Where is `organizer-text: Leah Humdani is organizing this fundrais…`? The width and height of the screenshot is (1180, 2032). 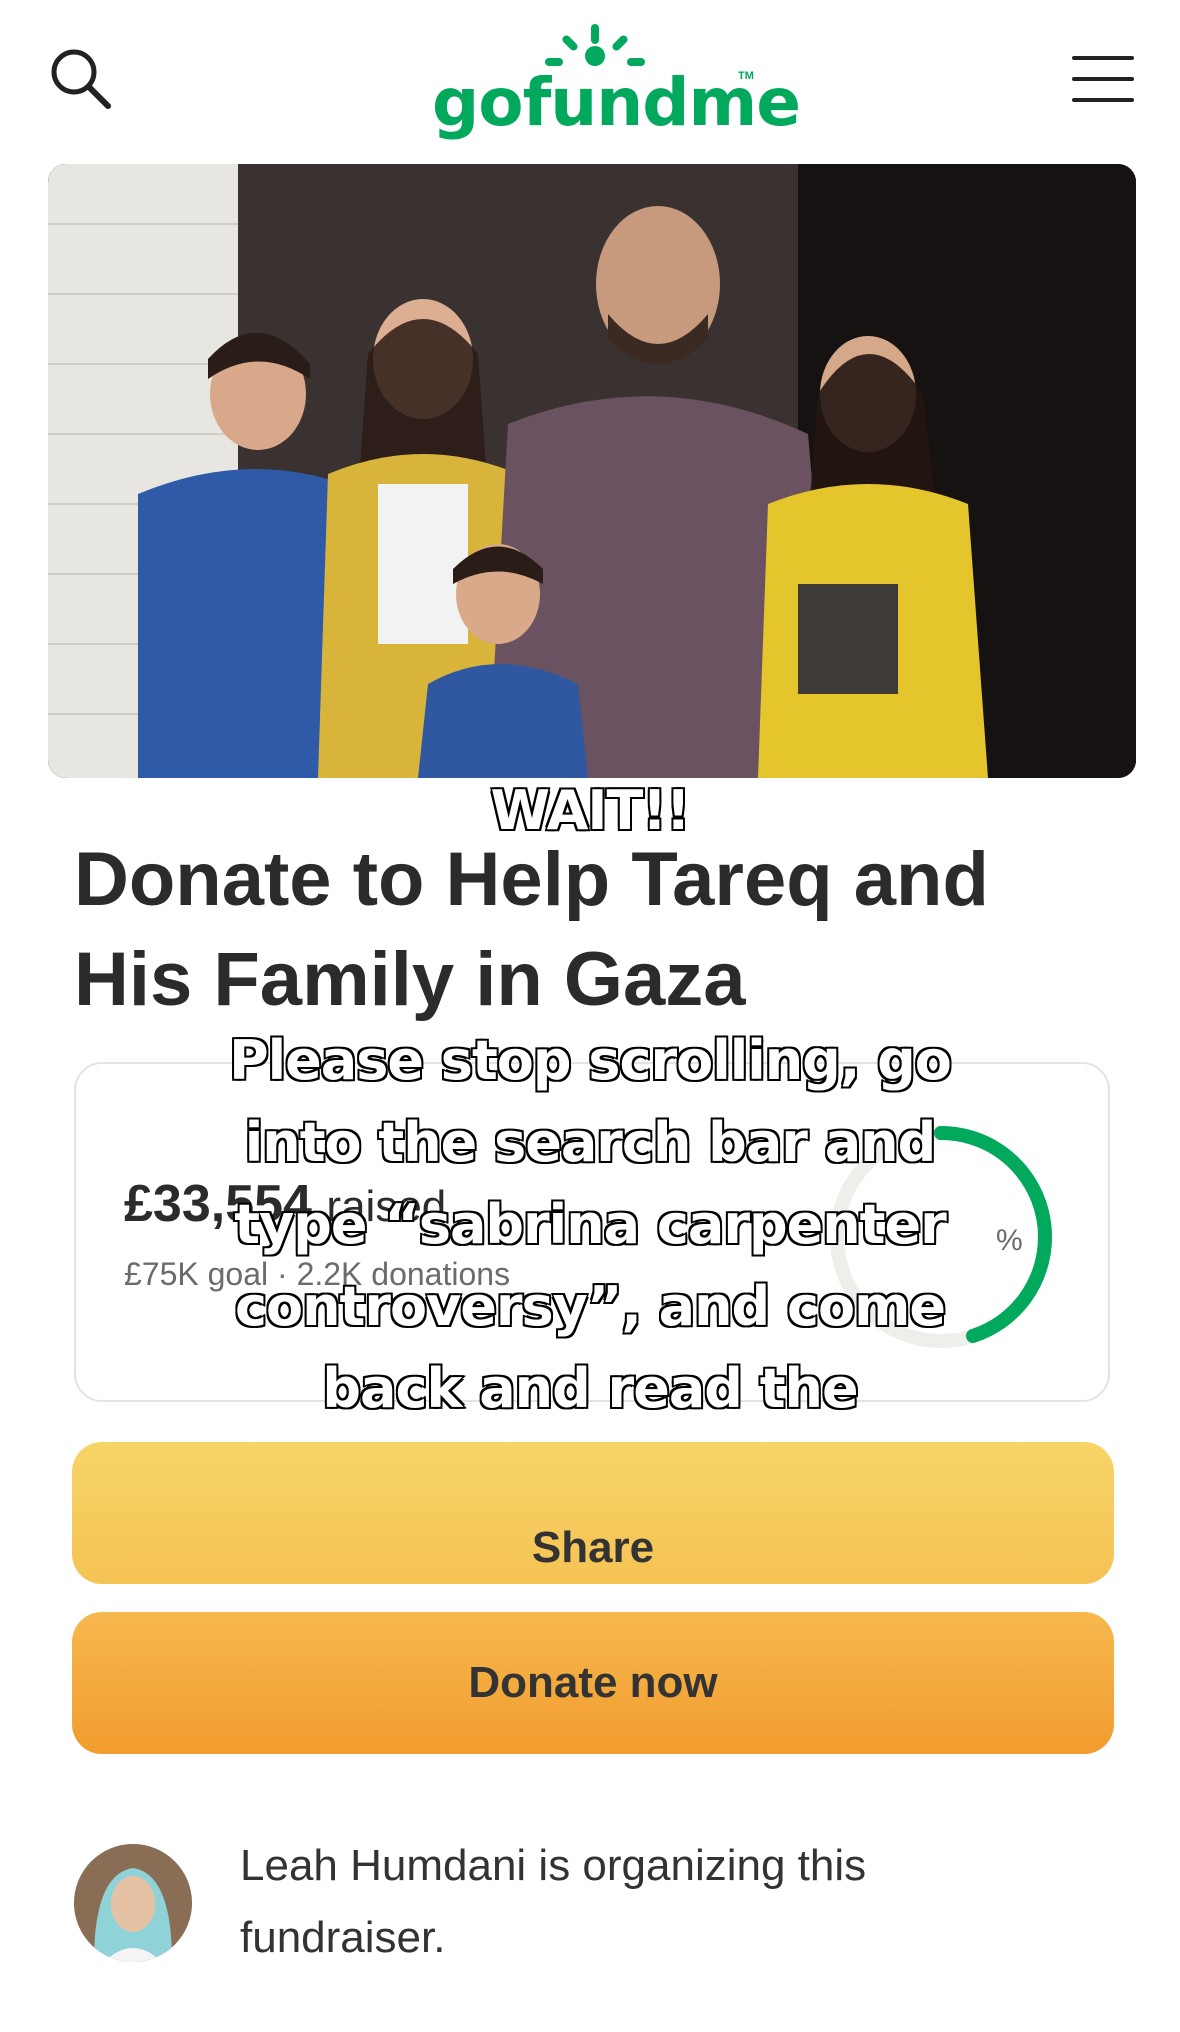
organizer-text: Leah Humdani is organizing this fundrais… is located at coordinates (553, 1901).